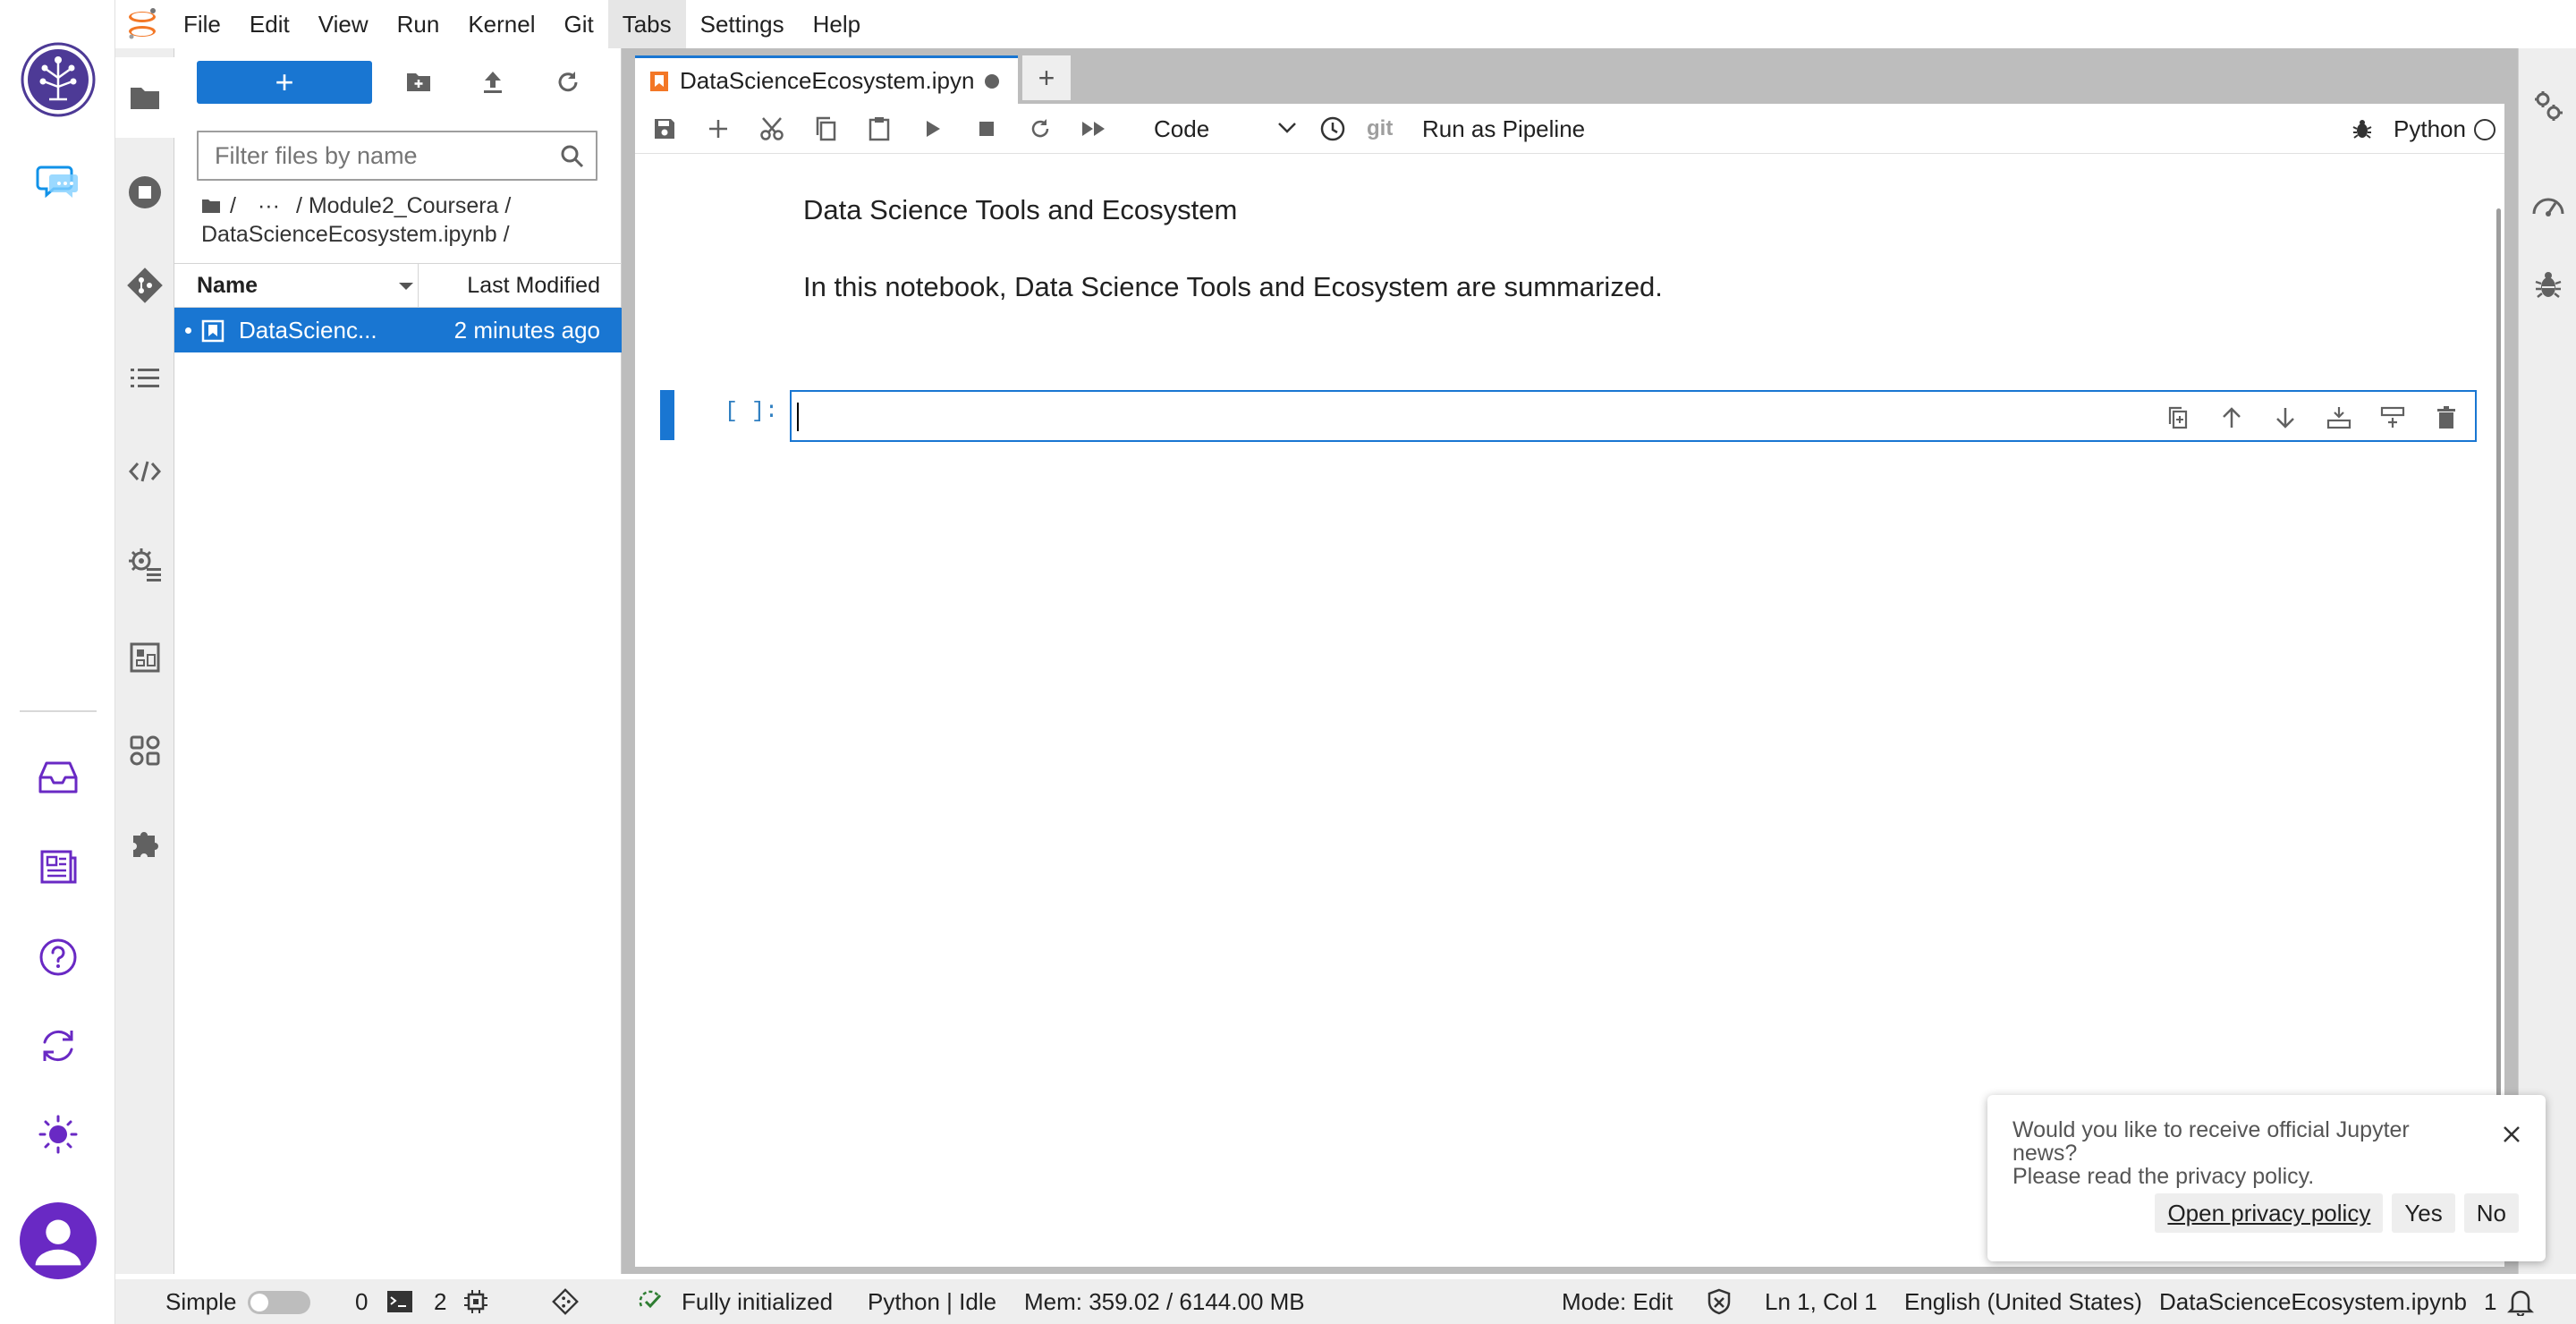  Describe the element at coordinates (568, 82) in the screenshot. I see `refresh-button` at that location.